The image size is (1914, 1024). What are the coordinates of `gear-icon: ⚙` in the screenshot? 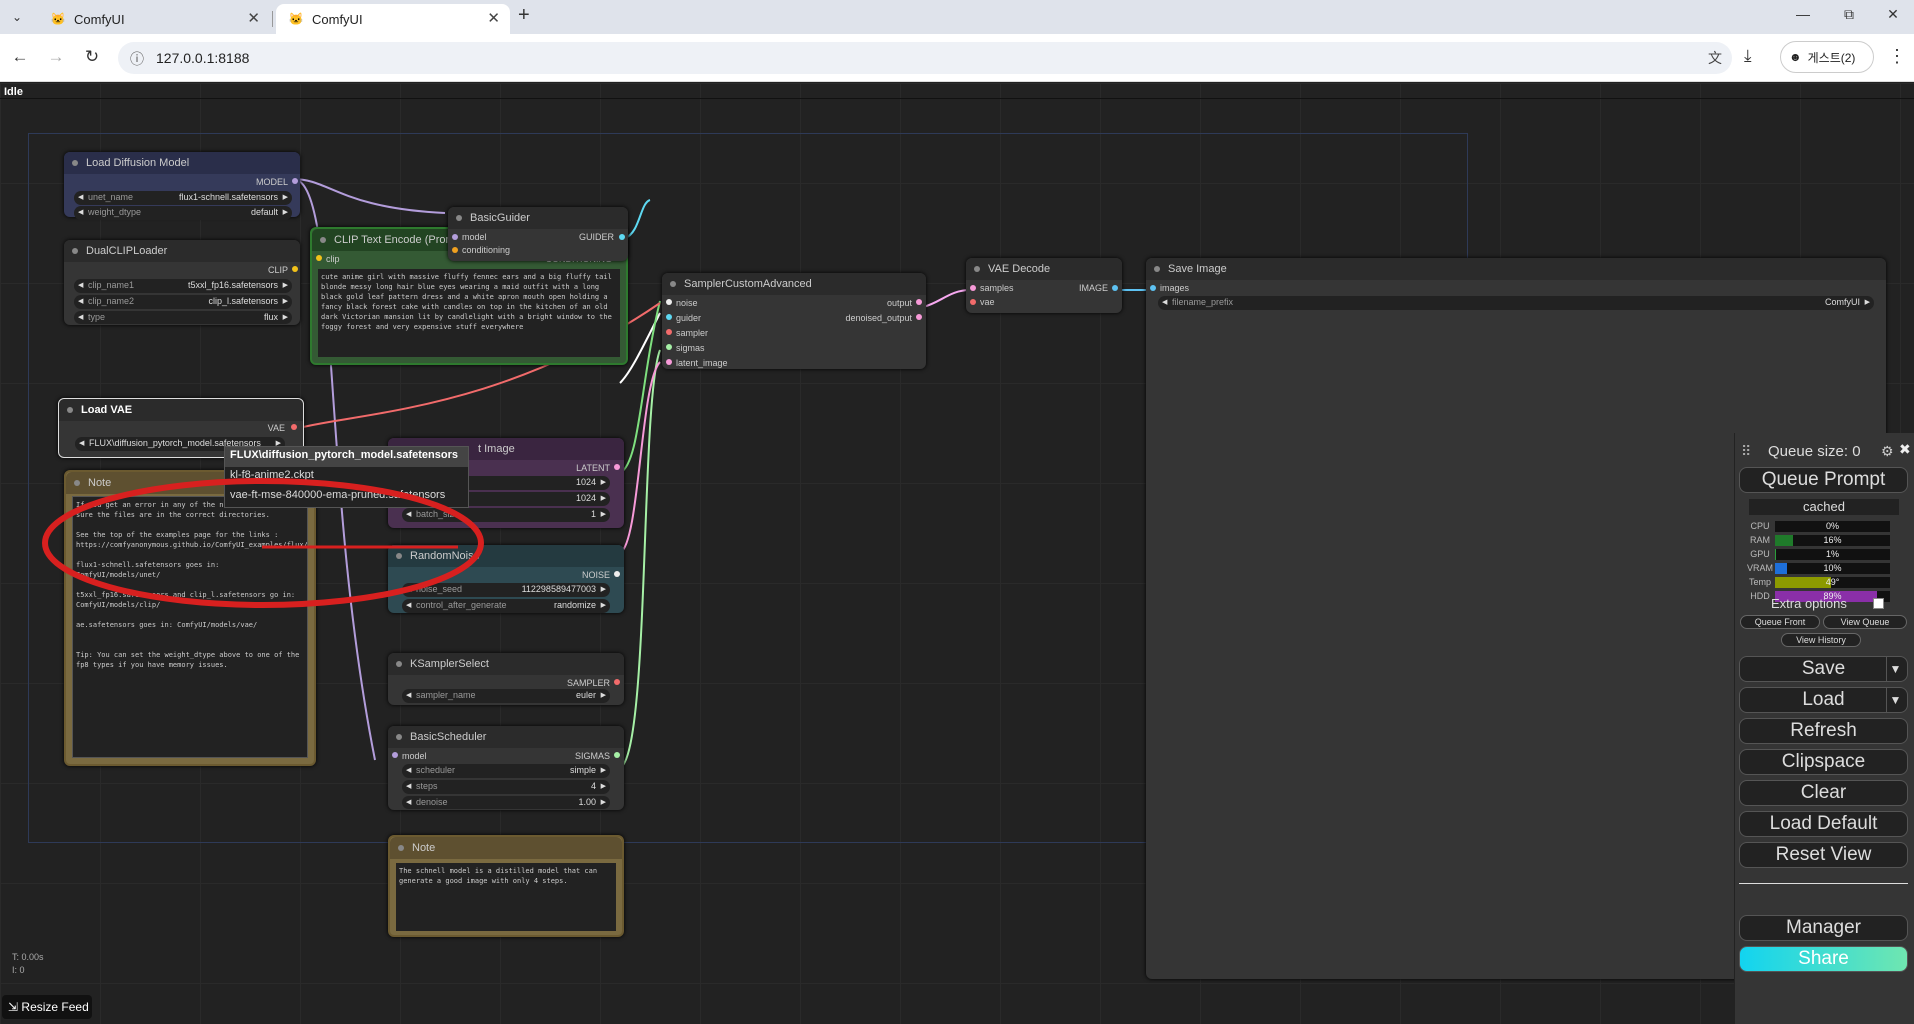 It's located at (1887, 451).